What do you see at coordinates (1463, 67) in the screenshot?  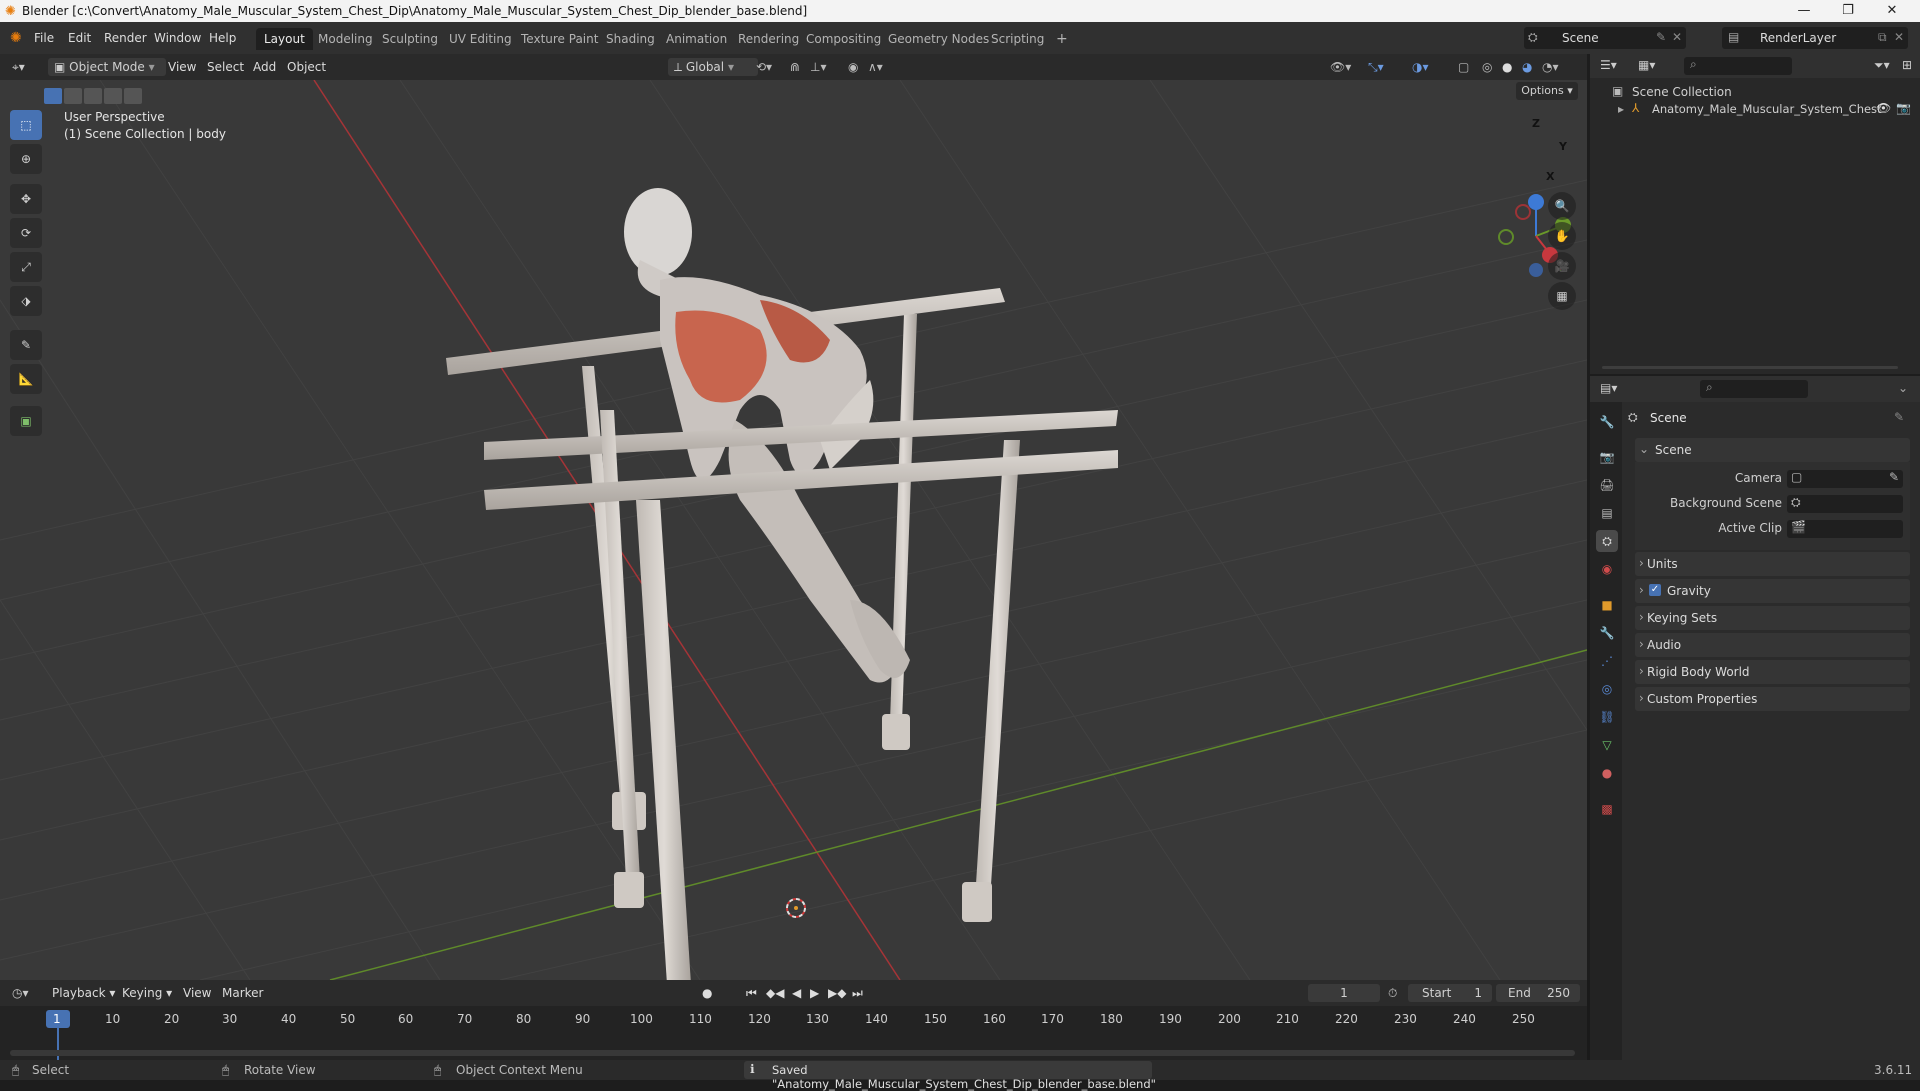 I see `xray-icon: ▢` at bounding box center [1463, 67].